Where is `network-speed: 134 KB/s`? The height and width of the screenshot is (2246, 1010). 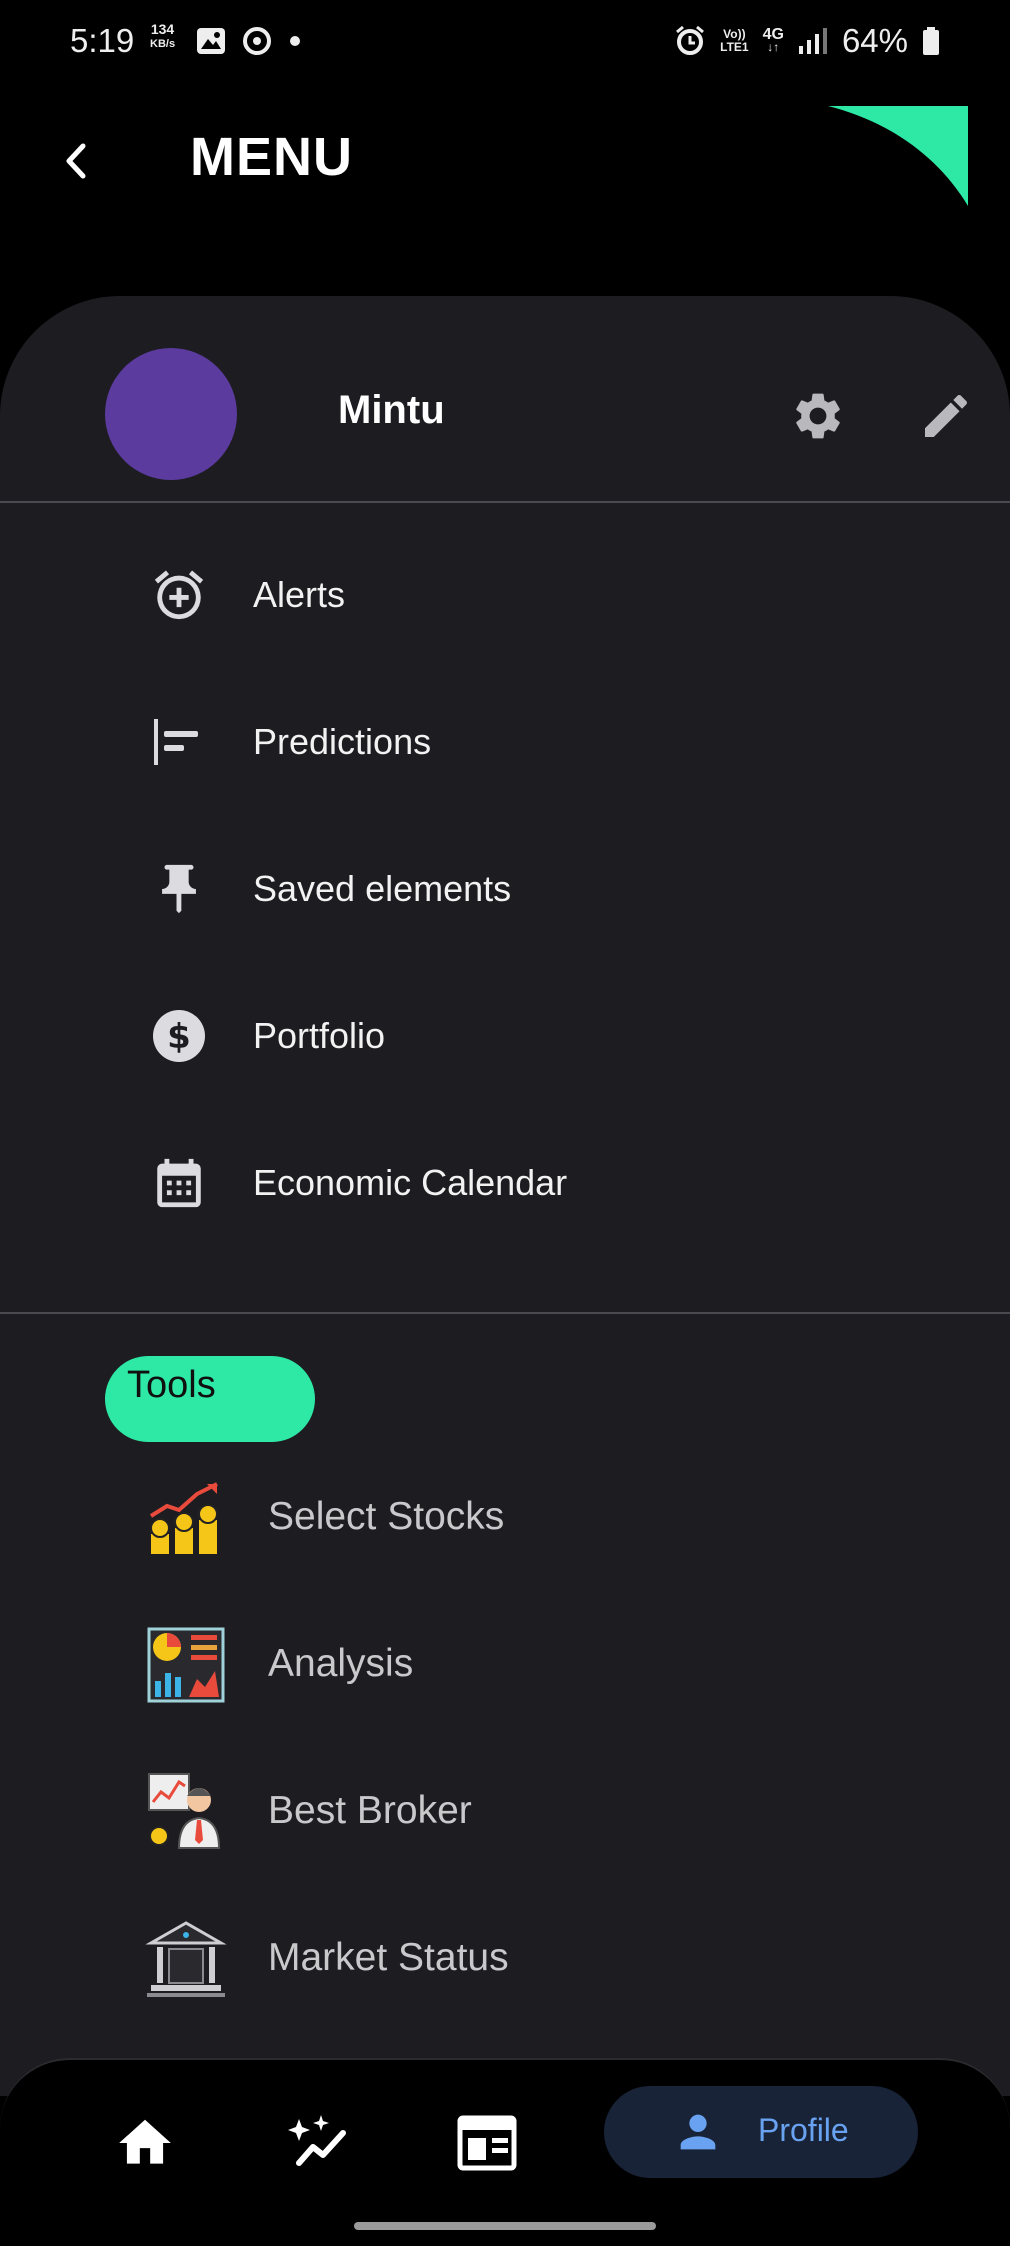
network-speed: 134 KB/s is located at coordinates (163, 36).